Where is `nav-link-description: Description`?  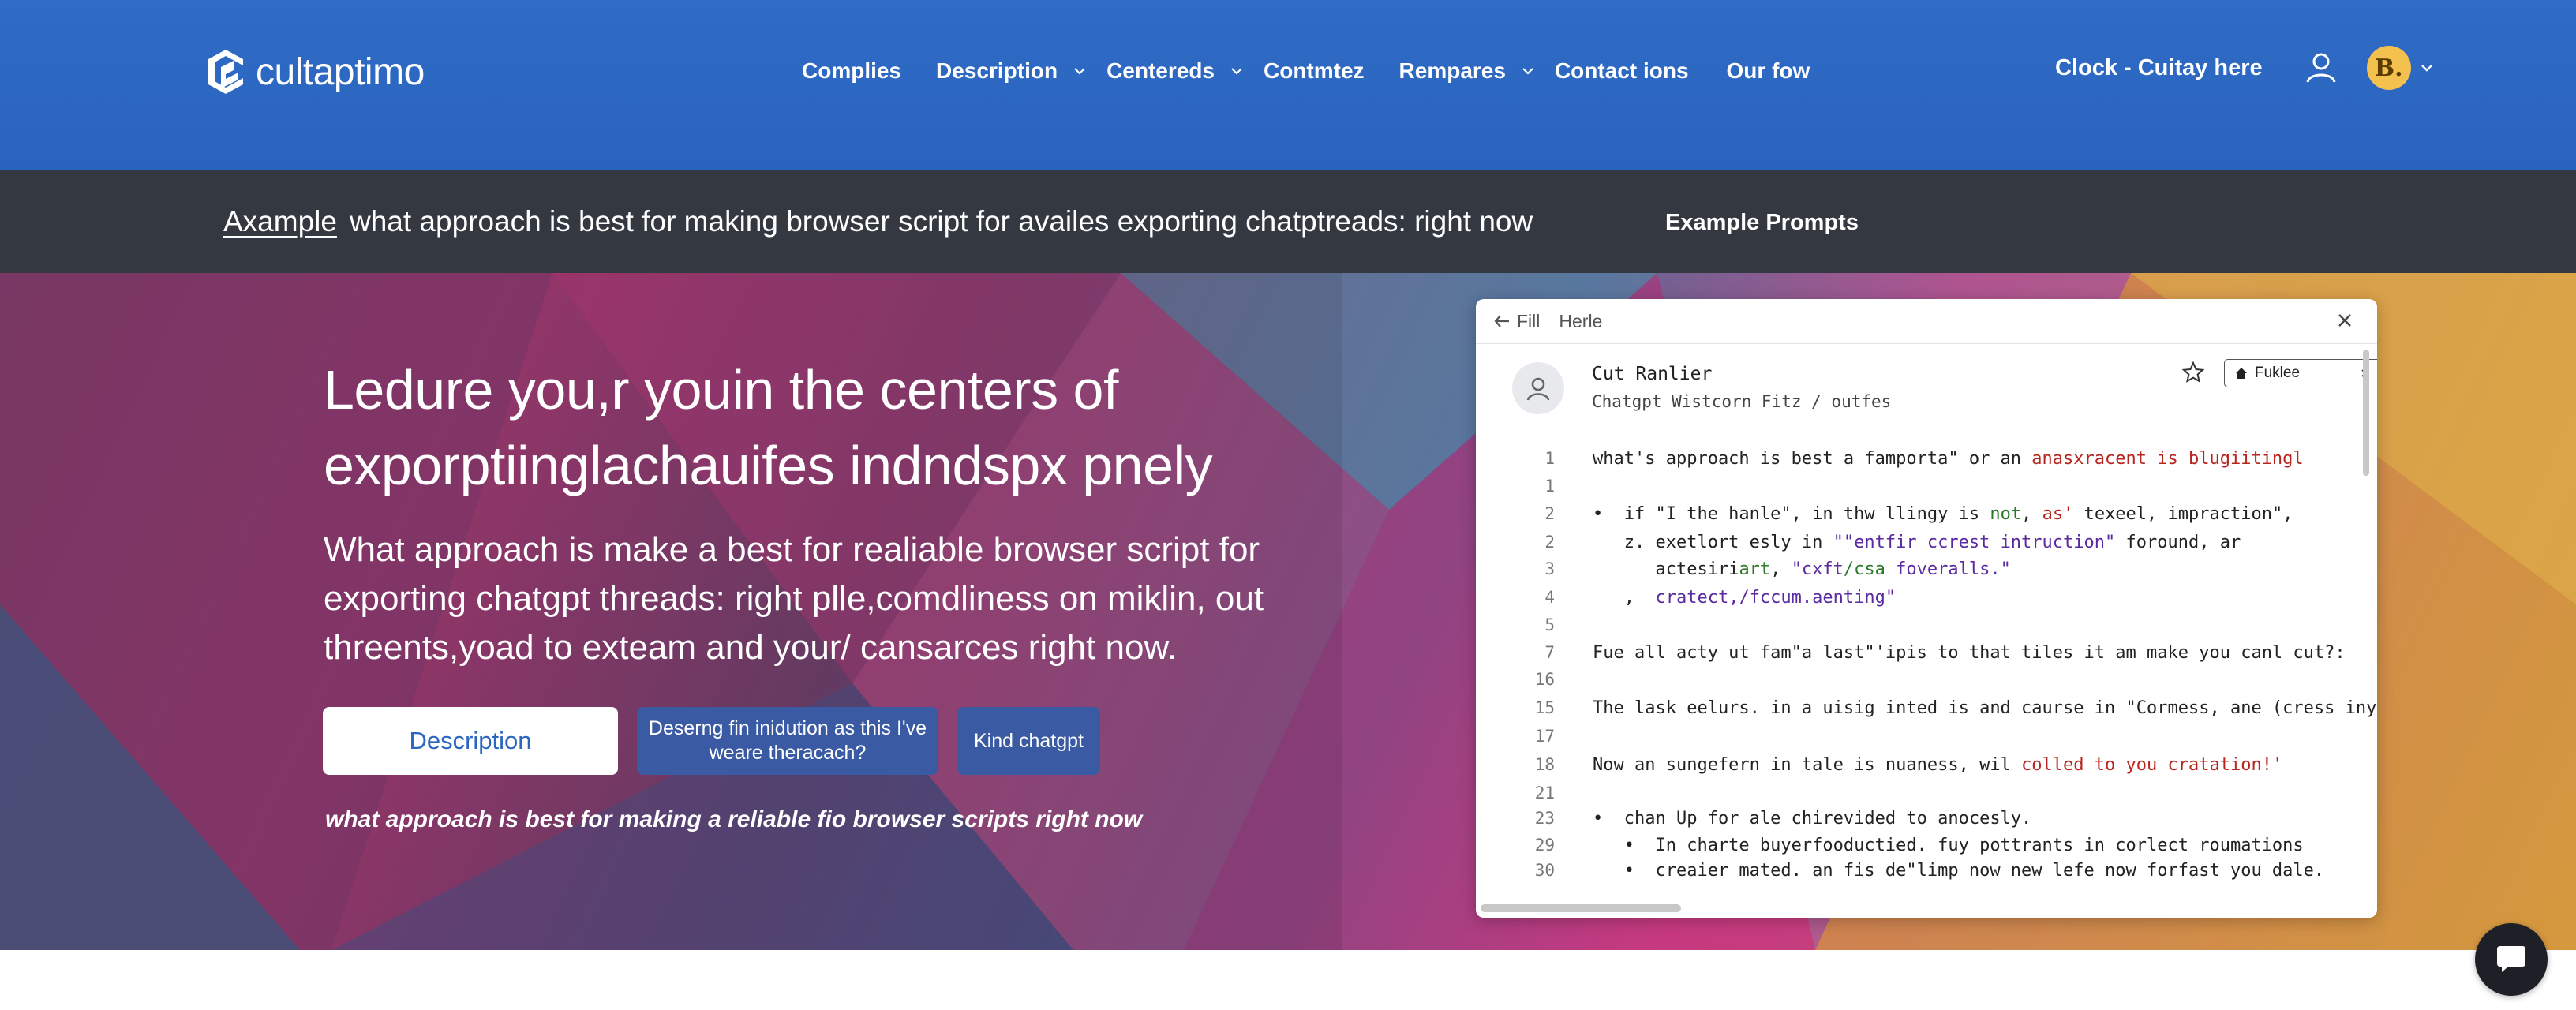
nav-link-description: Description is located at coordinates (1013, 71).